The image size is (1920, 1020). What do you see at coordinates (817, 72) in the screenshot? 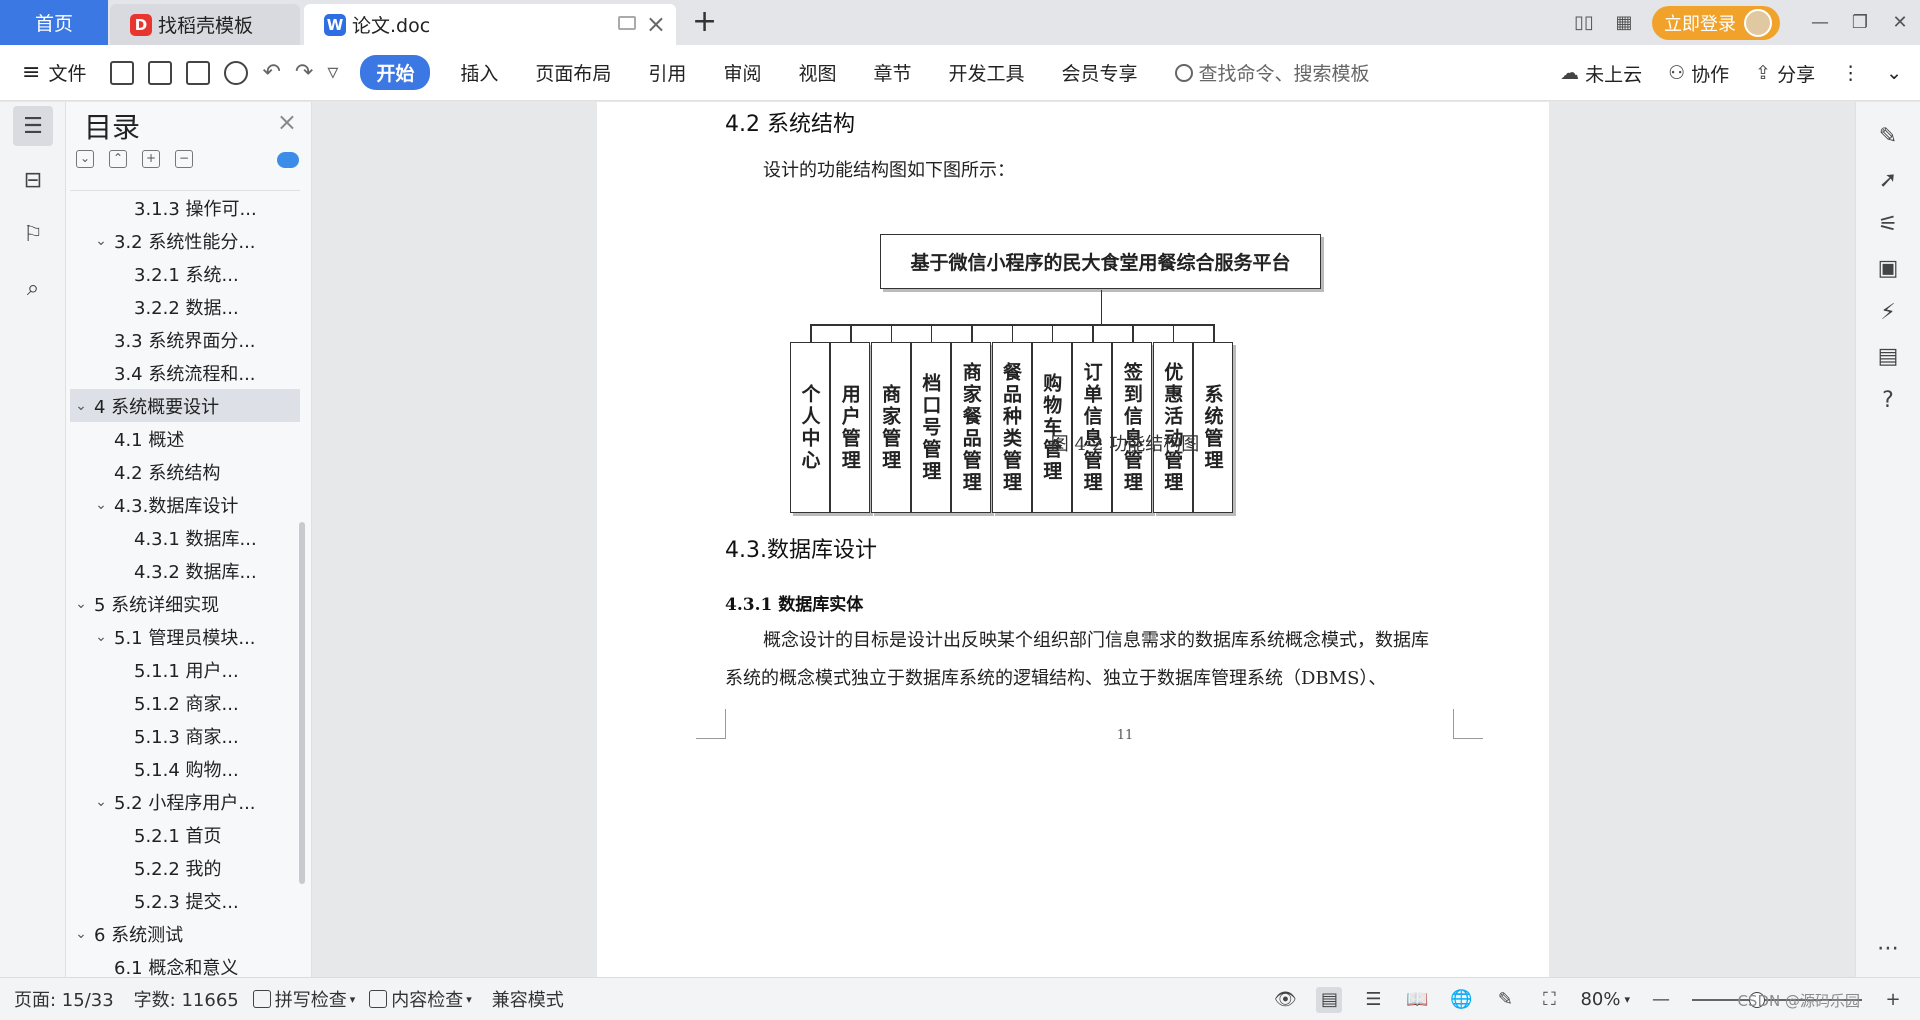
I see `ribbon-tab: 视图` at bounding box center [817, 72].